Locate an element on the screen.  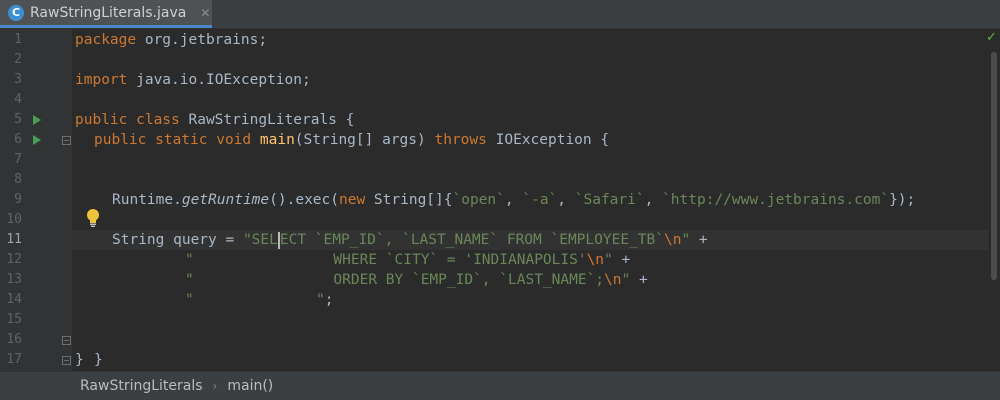
line-number: 8 is located at coordinates (18, 179).